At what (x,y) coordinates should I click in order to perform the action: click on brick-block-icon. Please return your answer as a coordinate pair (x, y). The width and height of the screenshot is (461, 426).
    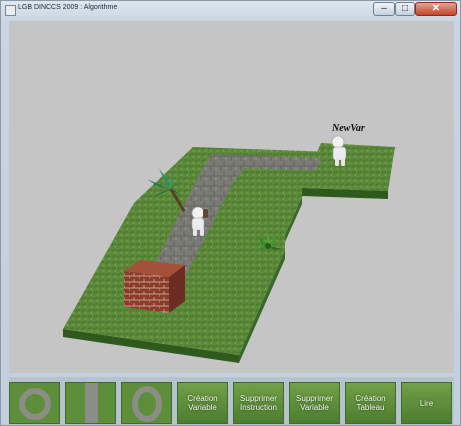
    Looking at the image, I should click on (154, 286).